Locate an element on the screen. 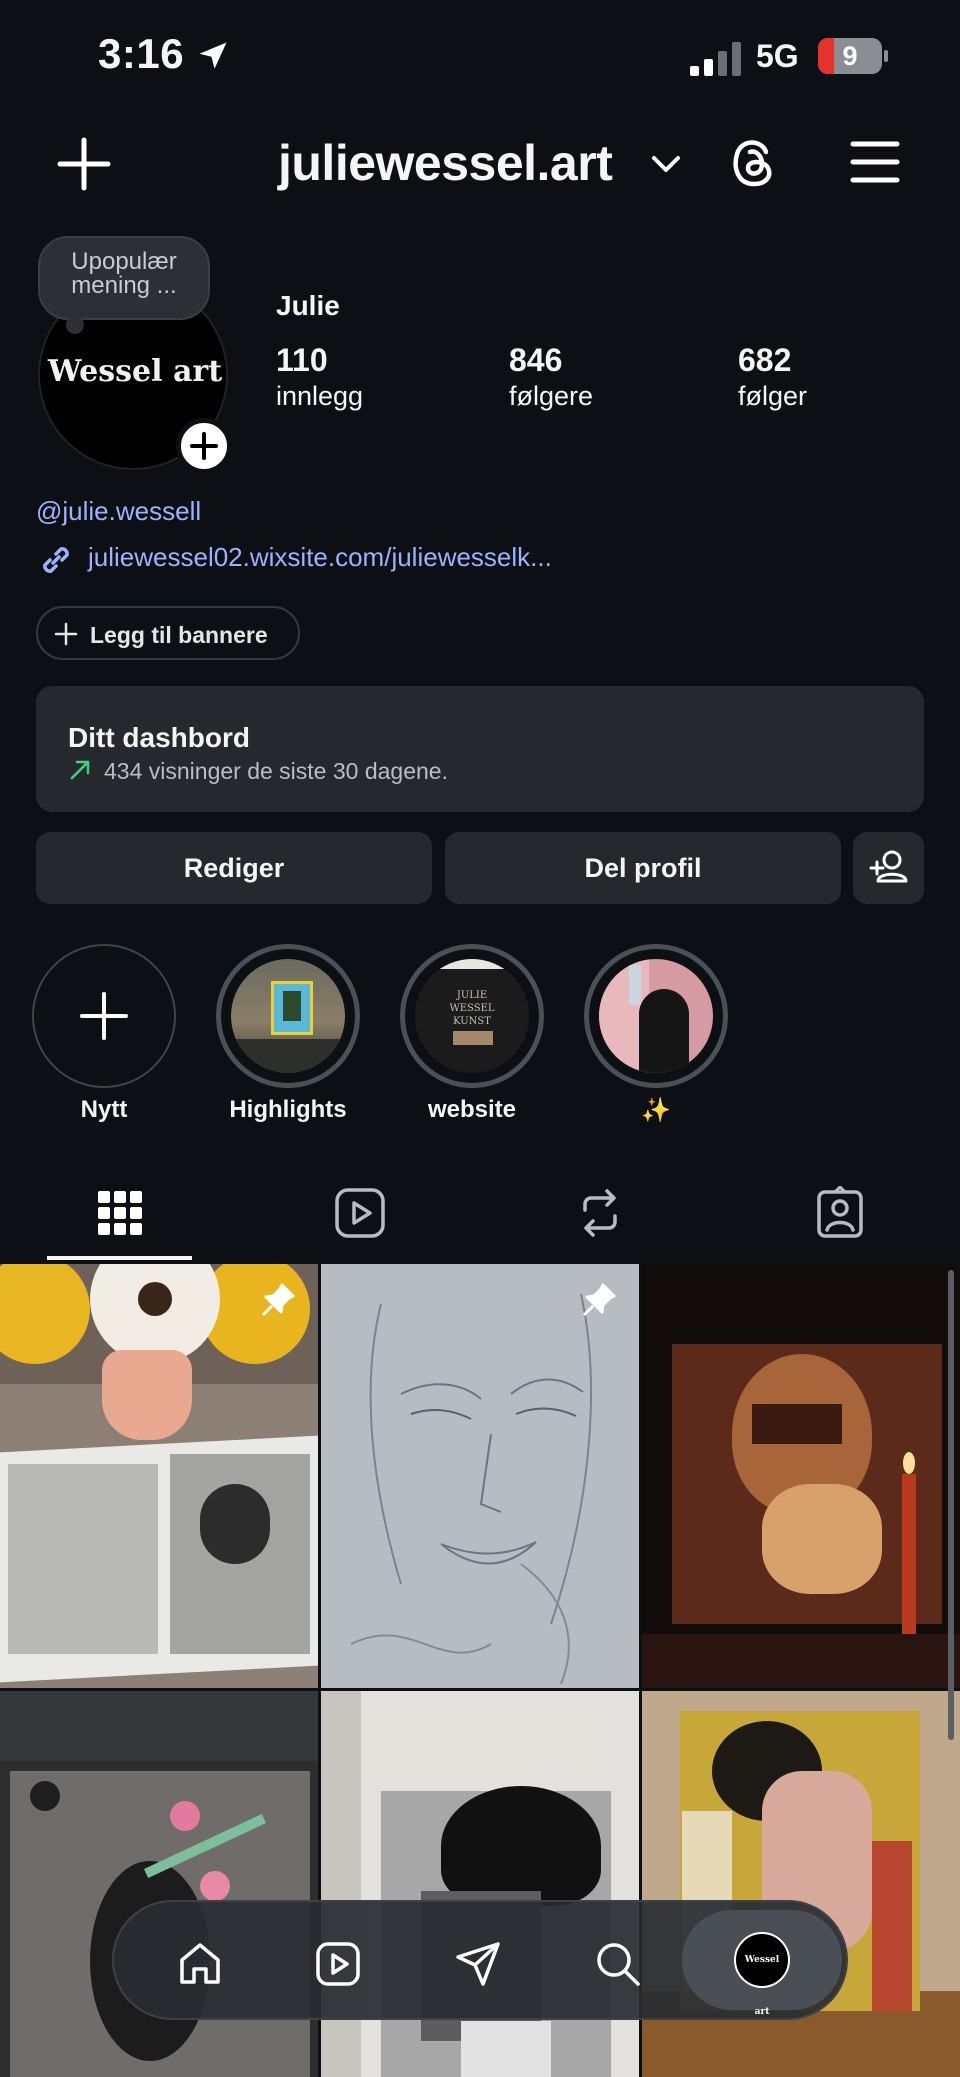  bottom-navigation: Wessel art is located at coordinates (480, 1960).